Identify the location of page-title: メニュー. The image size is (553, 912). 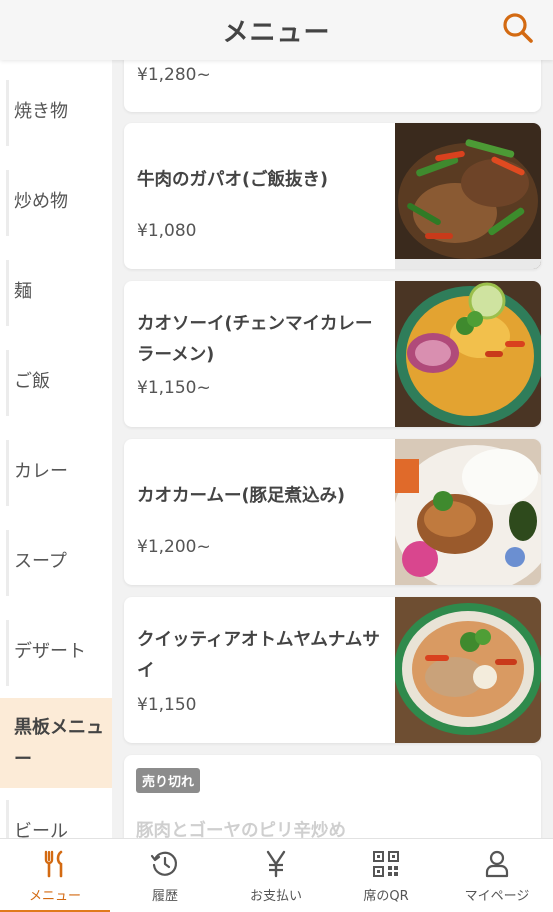
(276, 33).